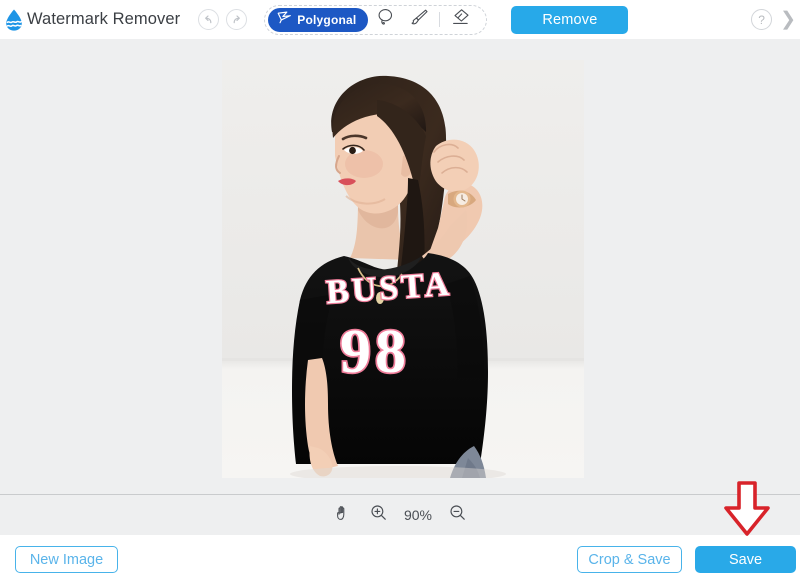 This screenshot has height=584, width=800. I want to click on zoom-in-icon, so click(378, 515).